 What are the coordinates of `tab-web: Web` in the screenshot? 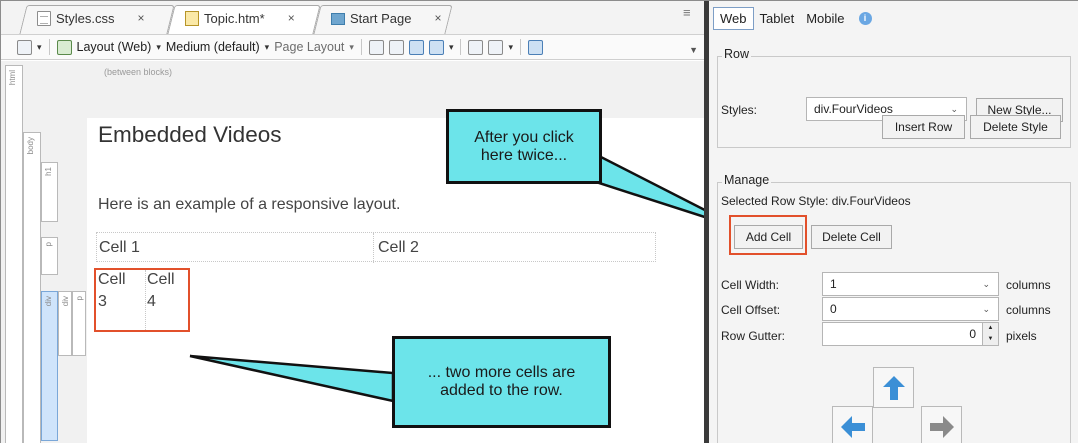 It's located at (733, 18).